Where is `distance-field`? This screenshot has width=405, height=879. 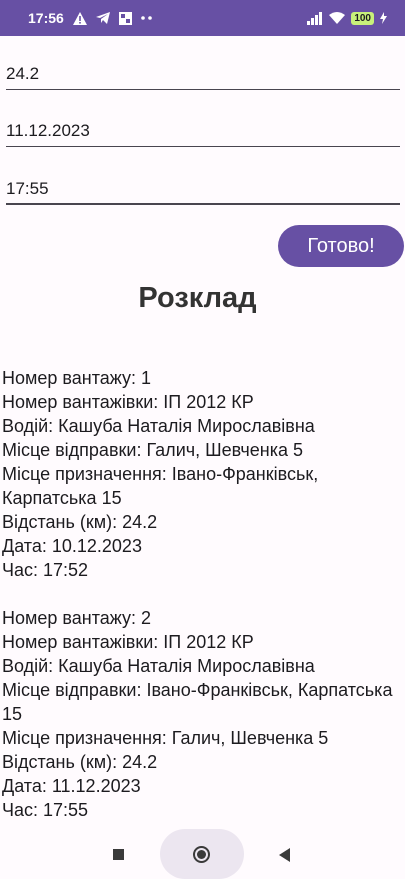 distance-field is located at coordinates (203, 68).